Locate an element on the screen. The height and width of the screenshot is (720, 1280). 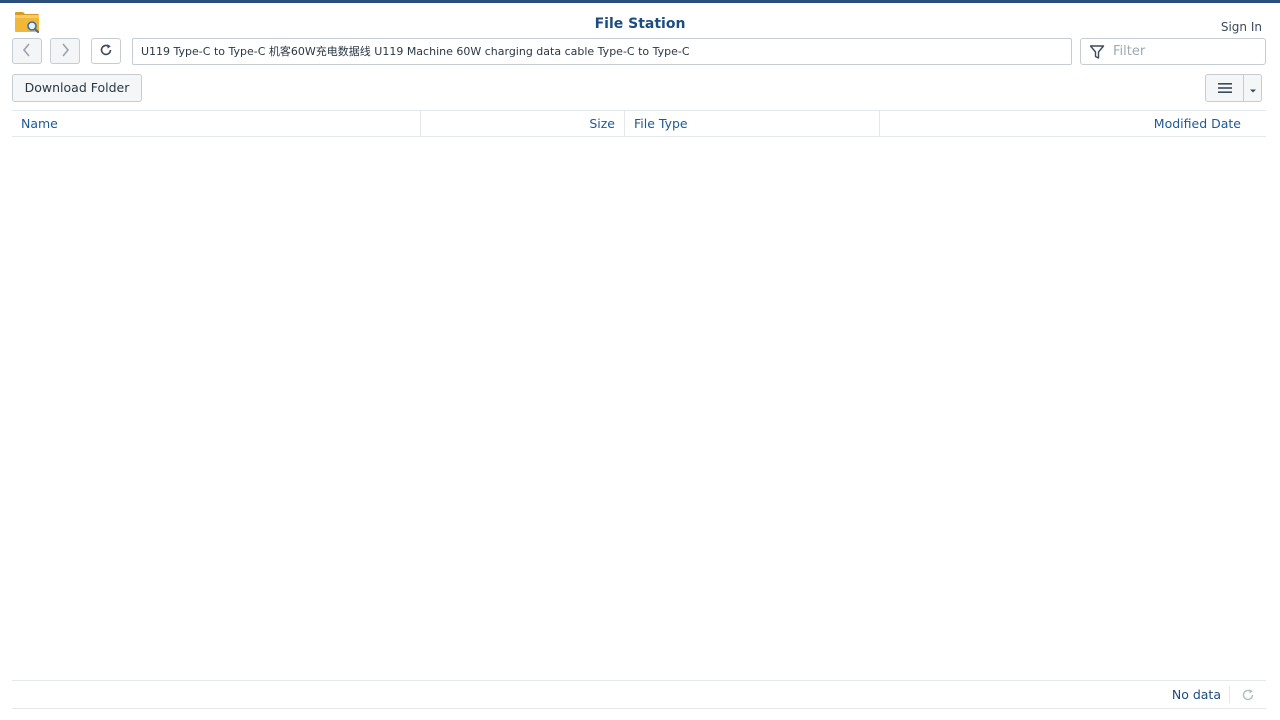
download-folder-button: Download Folder is located at coordinates (77, 88).